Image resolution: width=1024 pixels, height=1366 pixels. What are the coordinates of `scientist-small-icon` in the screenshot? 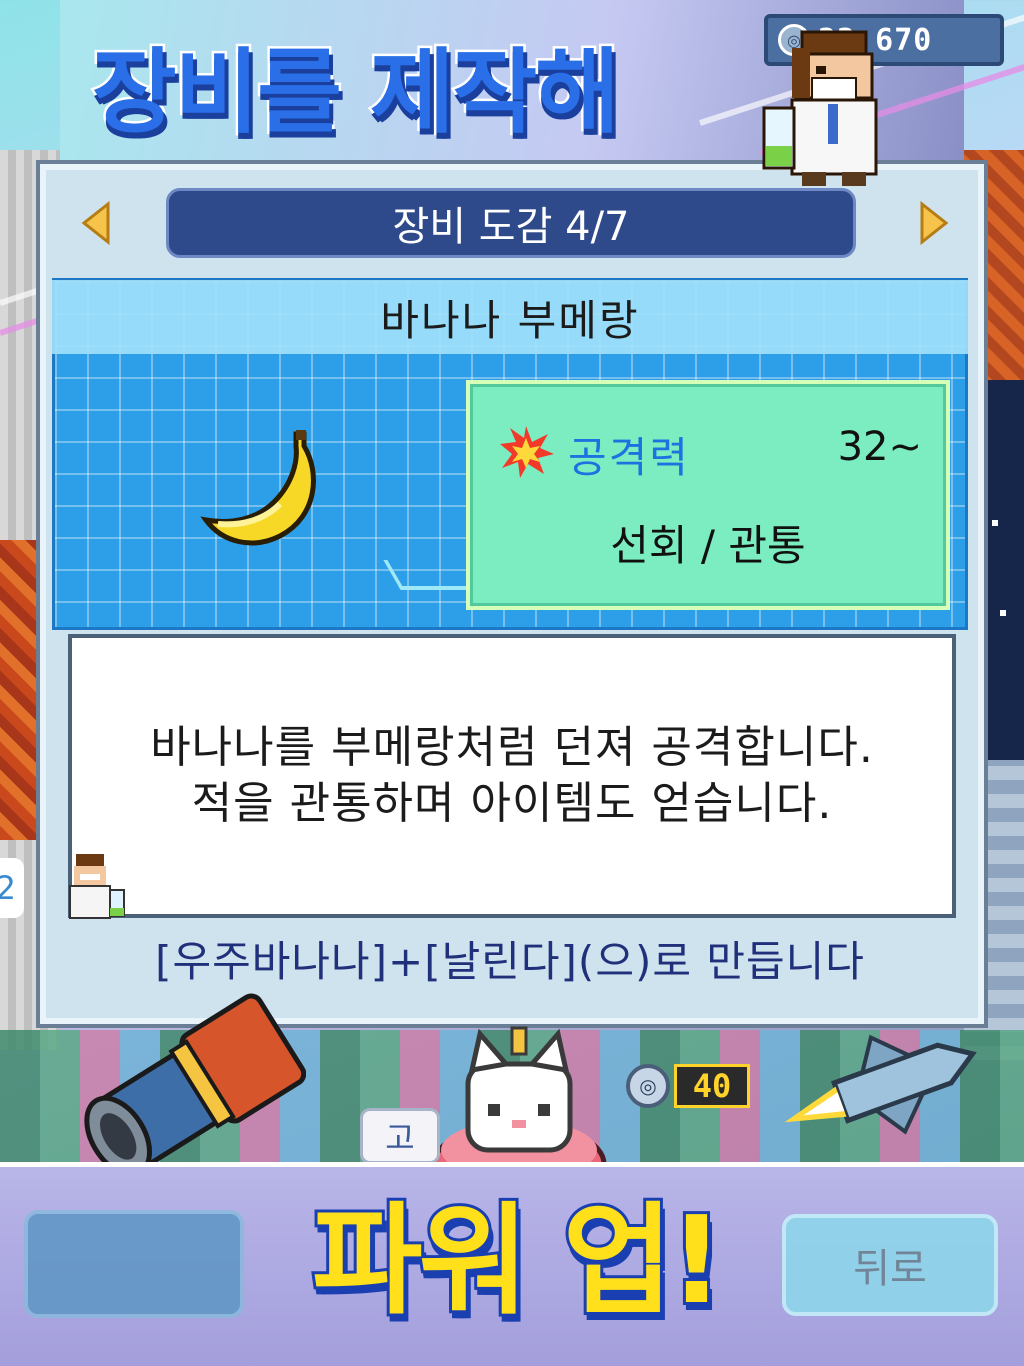 It's located at (97, 886).